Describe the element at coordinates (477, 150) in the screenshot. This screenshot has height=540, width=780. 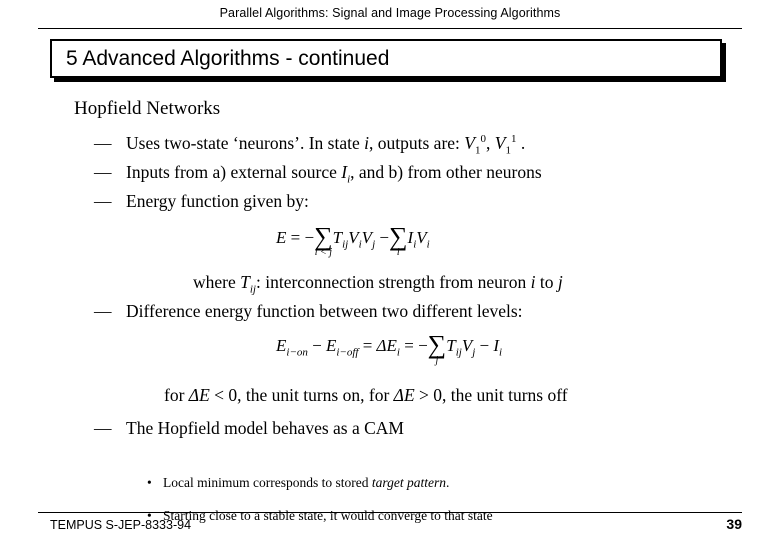
I see `bullet-1-v1-sub: 1` at that location.